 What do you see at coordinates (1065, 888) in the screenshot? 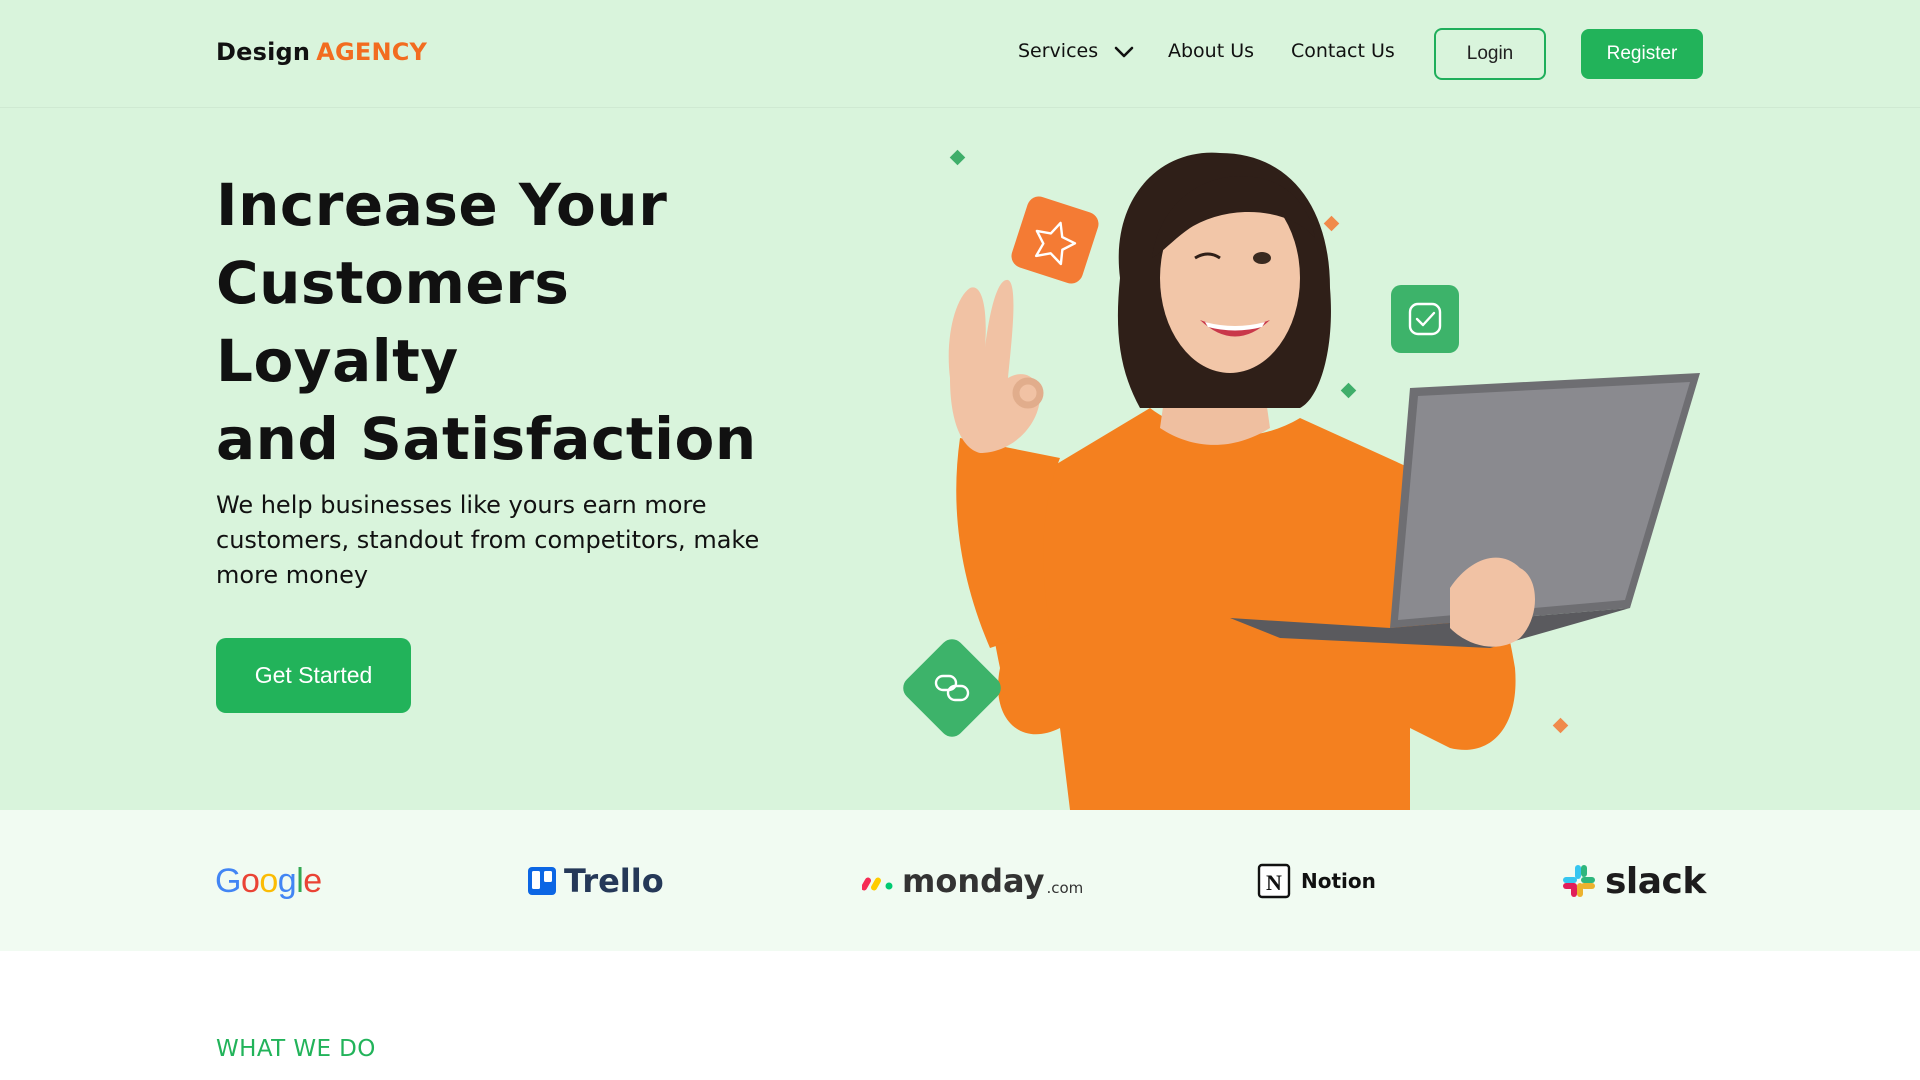
I see `monday-suffix: .com` at bounding box center [1065, 888].